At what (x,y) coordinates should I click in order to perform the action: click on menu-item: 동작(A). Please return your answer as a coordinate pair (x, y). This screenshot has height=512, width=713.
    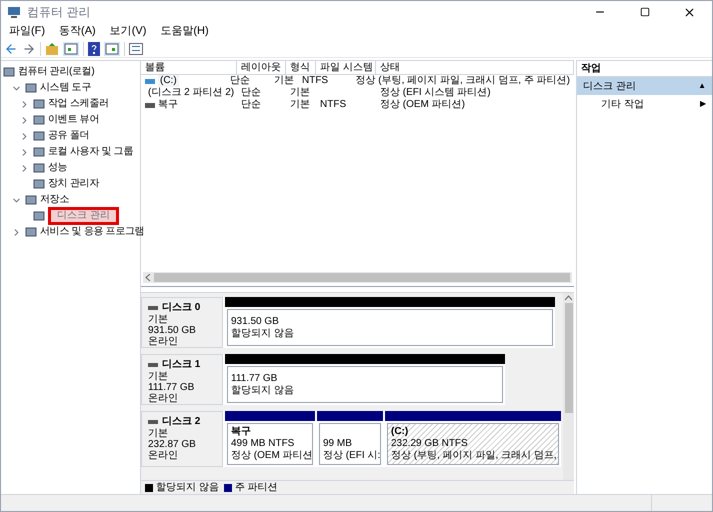
    Looking at the image, I should click on (77, 31).